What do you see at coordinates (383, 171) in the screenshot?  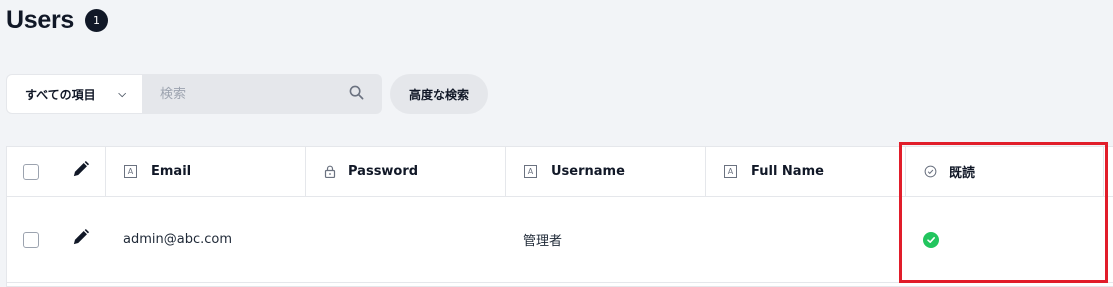 I see `column-label: Password` at bounding box center [383, 171].